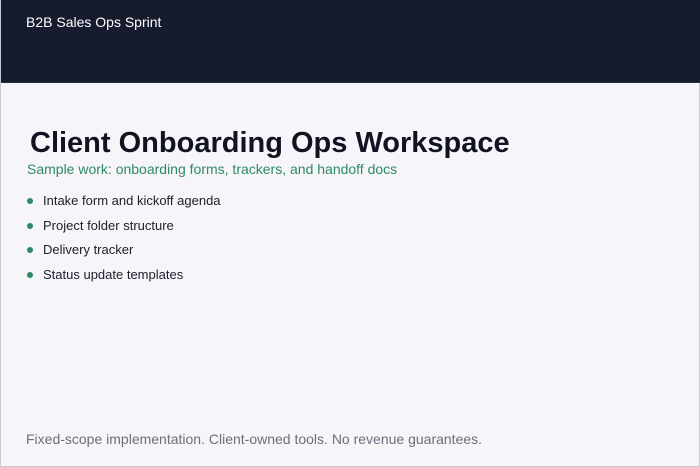 Image resolution: width=700 pixels, height=467 pixels. Describe the element at coordinates (270, 143) in the screenshot. I see `page-title: Client Onboarding Ops Workspace` at that location.